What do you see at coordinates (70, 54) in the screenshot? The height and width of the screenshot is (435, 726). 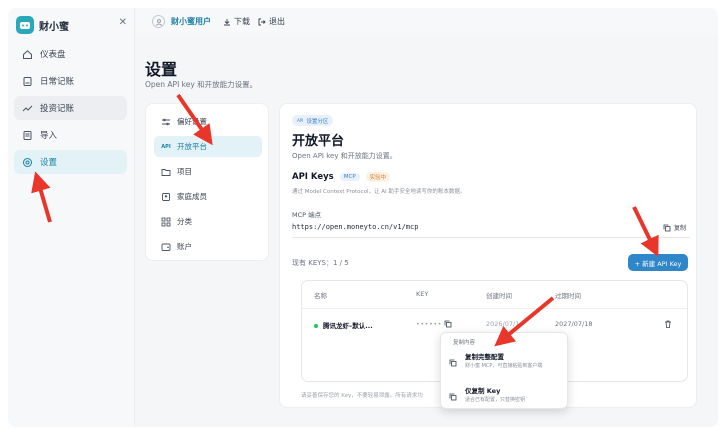 I see `sidebar-item-dashboard: 仪表盘` at bounding box center [70, 54].